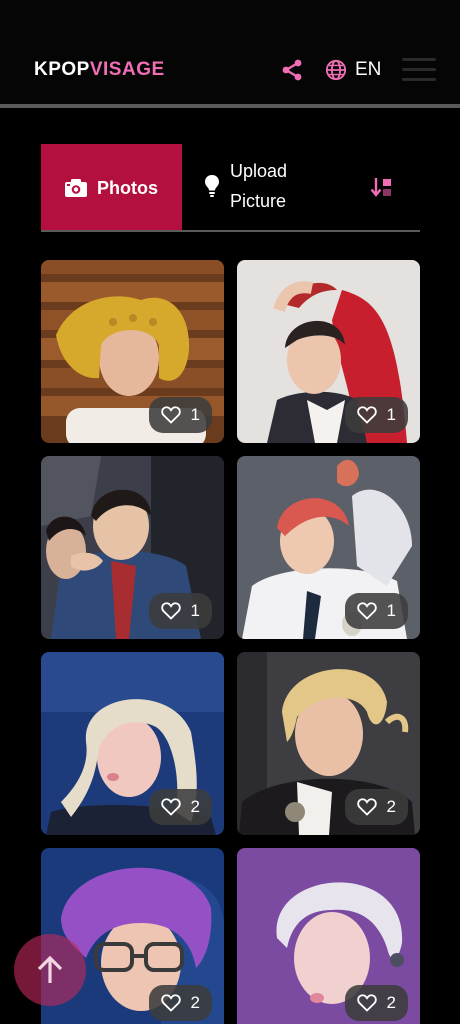 This screenshot has height=1024, width=460. What do you see at coordinates (76, 188) in the screenshot?
I see `camera-icon` at bounding box center [76, 188].